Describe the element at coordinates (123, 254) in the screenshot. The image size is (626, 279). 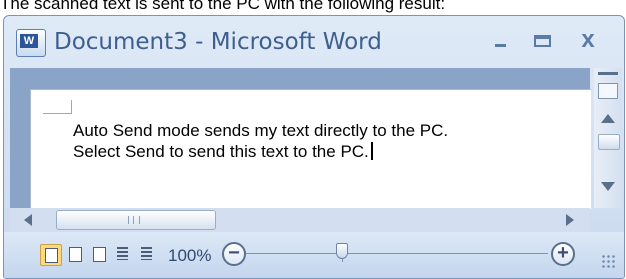
I see `outline-view-button` at that location.